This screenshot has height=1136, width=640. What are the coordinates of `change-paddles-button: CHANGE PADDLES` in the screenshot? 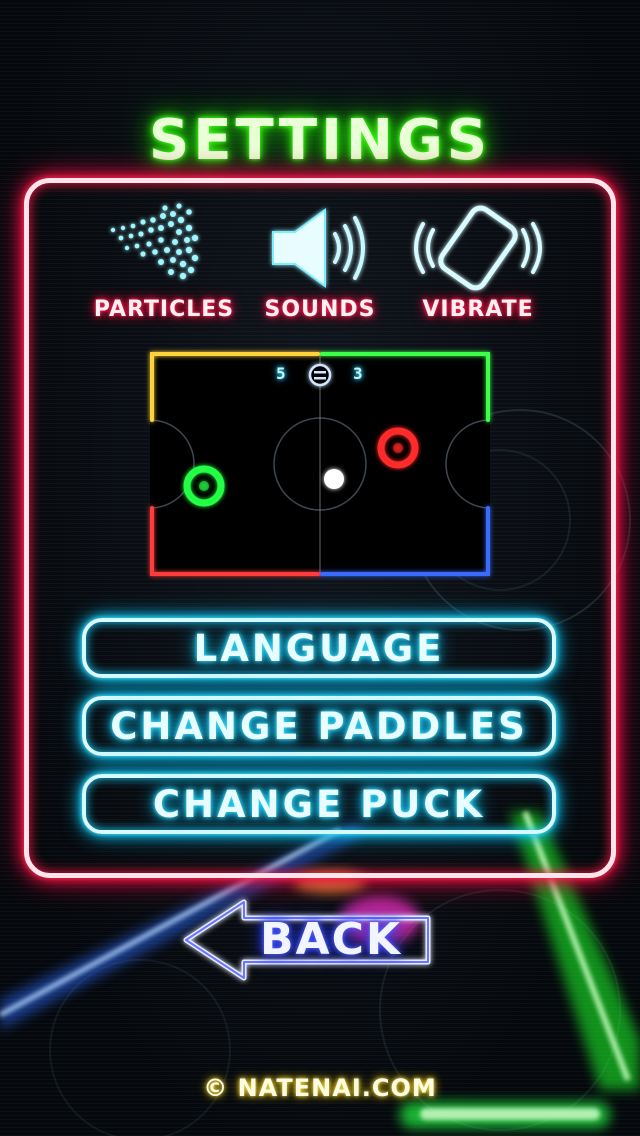 It's located at (319, 726).